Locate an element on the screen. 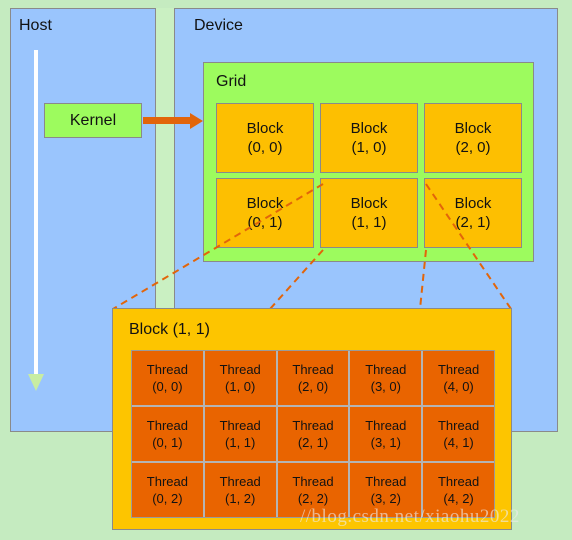  thread-coords: (0, 0) is located at coordinates (167, 386).